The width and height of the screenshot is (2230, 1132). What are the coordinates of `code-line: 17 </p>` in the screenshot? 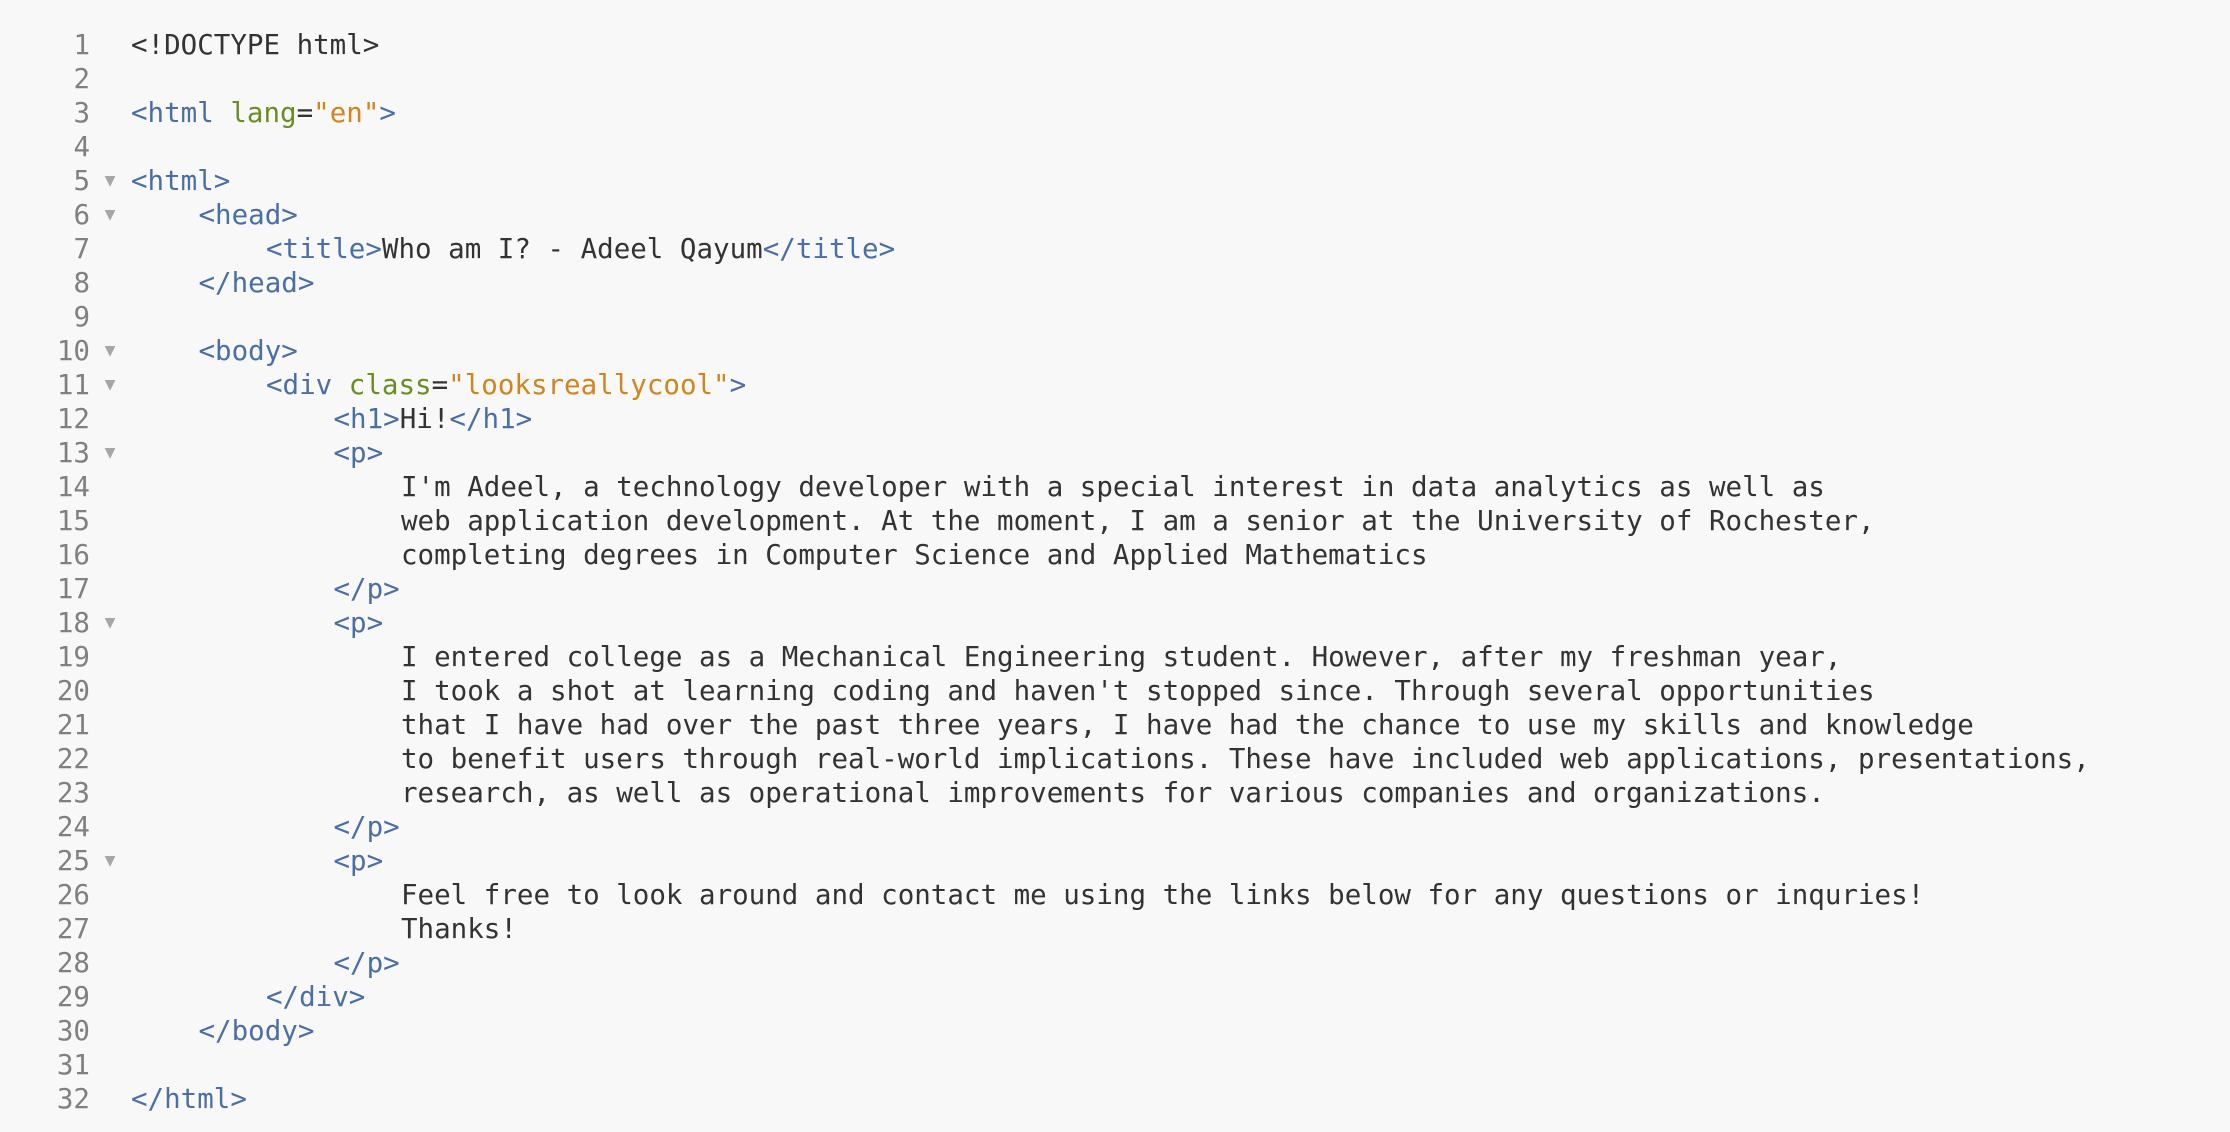 It's located at (1115, 589).